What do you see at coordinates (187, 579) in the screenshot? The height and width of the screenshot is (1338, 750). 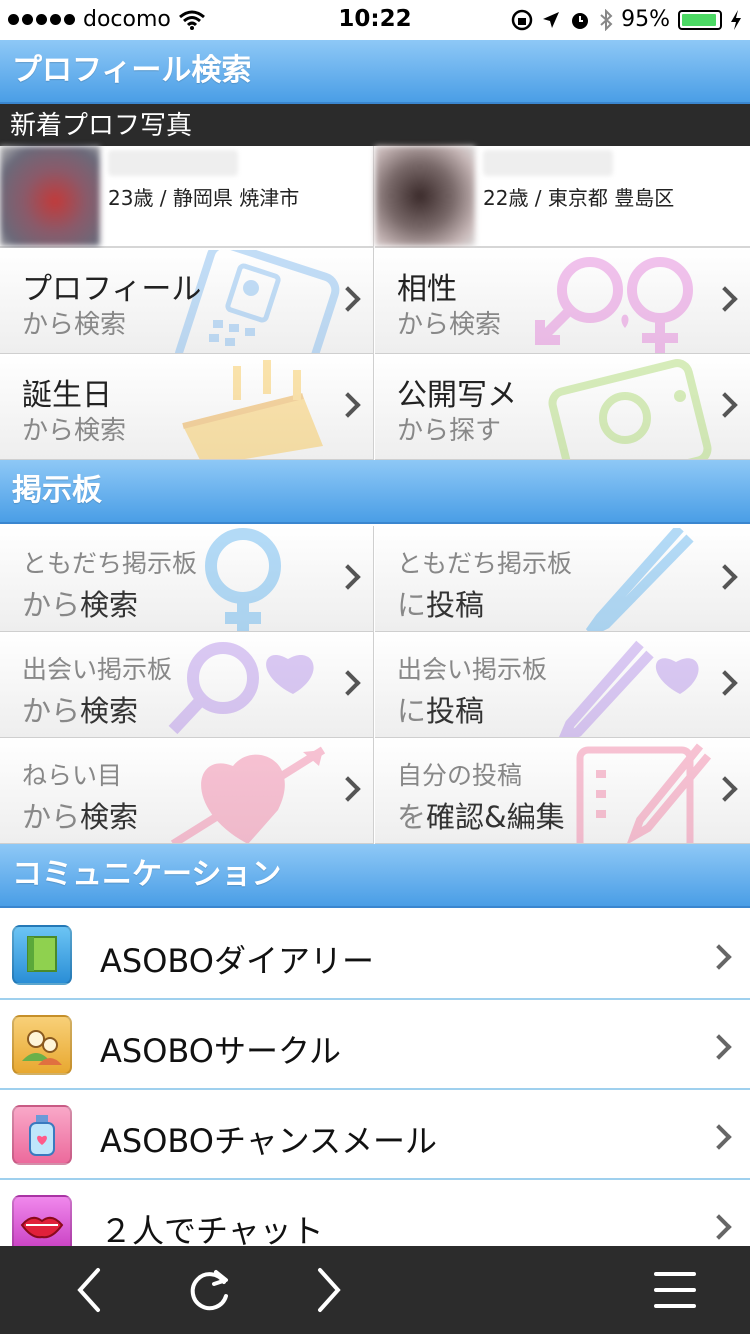 I see `tile-friend-board-search: ともだち掲示板 から検索` at bounding box center [187, 579].